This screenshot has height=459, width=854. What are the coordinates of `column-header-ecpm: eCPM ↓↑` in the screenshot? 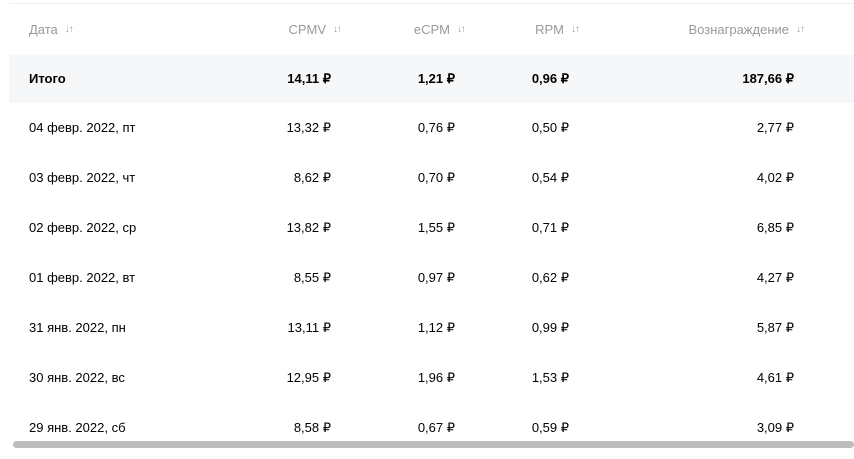 It's located at (402, 30).